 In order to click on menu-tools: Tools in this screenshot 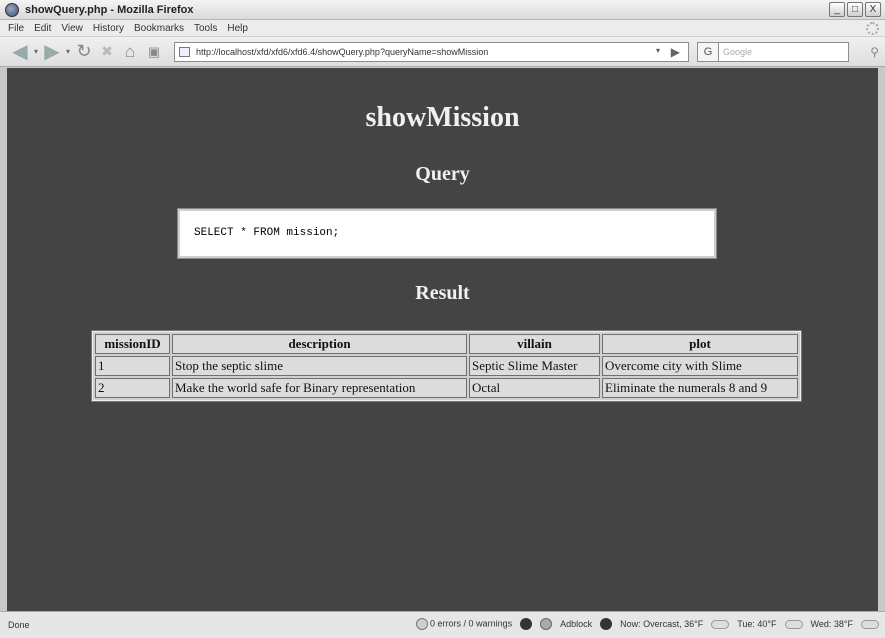, I will do `click(205, 28)`.